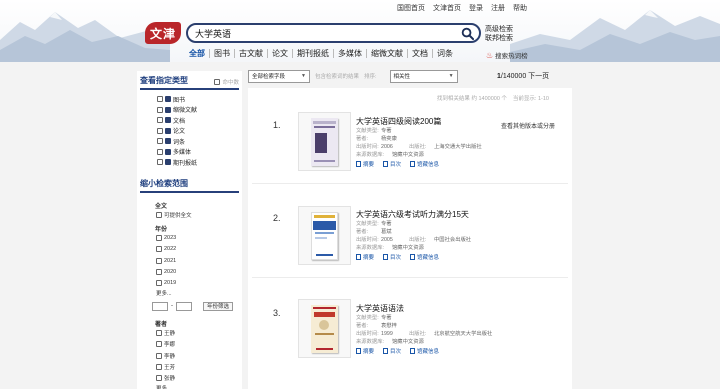  I want to click on link-register: 注册, so click(498, 8).